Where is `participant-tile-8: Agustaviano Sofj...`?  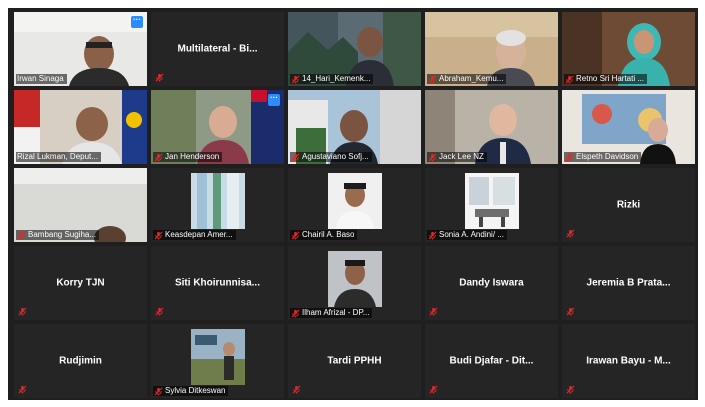 participant-tile-8: Agustaviano Sofj... is located at coordinates (354, 127).